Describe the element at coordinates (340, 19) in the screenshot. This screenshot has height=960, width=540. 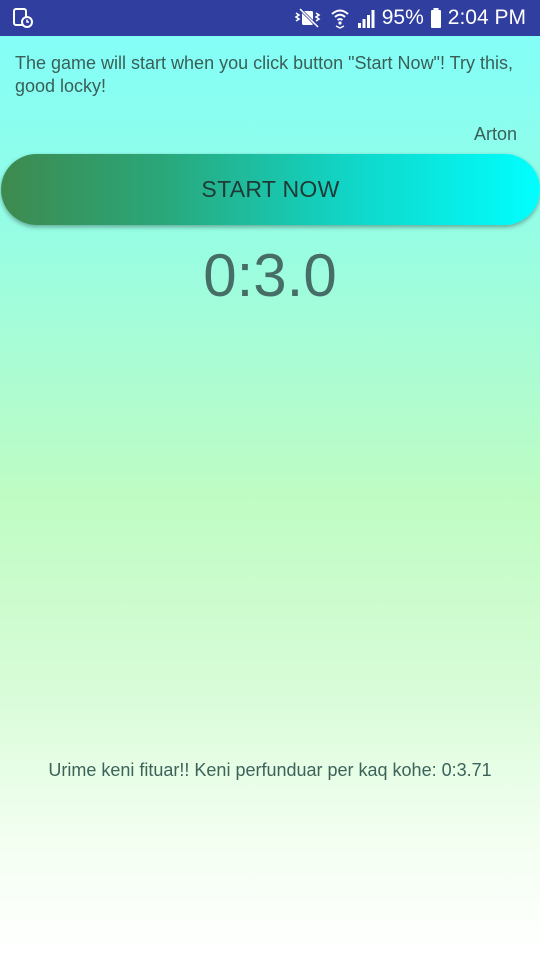
I see `wifi-icon` at that location.